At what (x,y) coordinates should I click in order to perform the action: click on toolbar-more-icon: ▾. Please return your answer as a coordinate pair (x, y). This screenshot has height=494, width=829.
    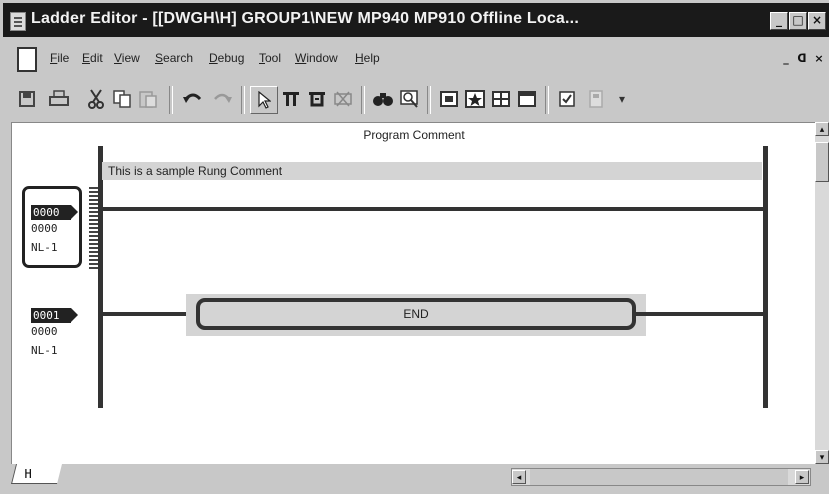
    Looking at the image, I should click on (622, 99).